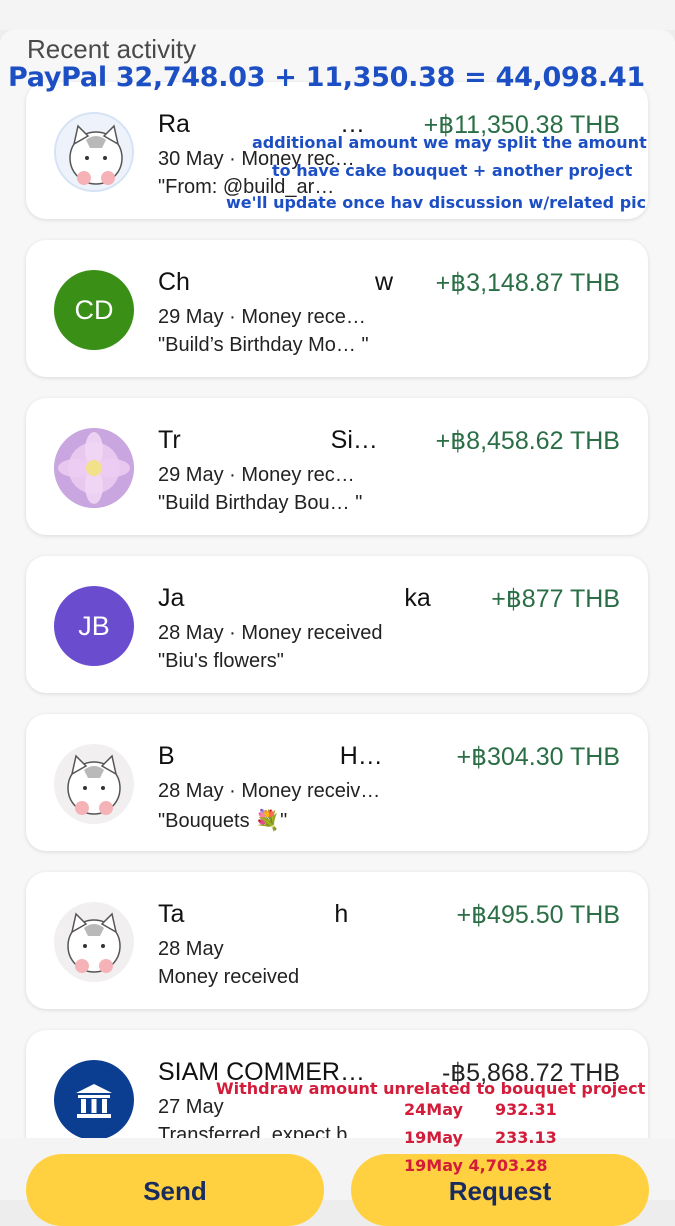  Describe the element at coordinates (294, 598) in the screenshot. I see `payer-name: Ja ka` at that location.